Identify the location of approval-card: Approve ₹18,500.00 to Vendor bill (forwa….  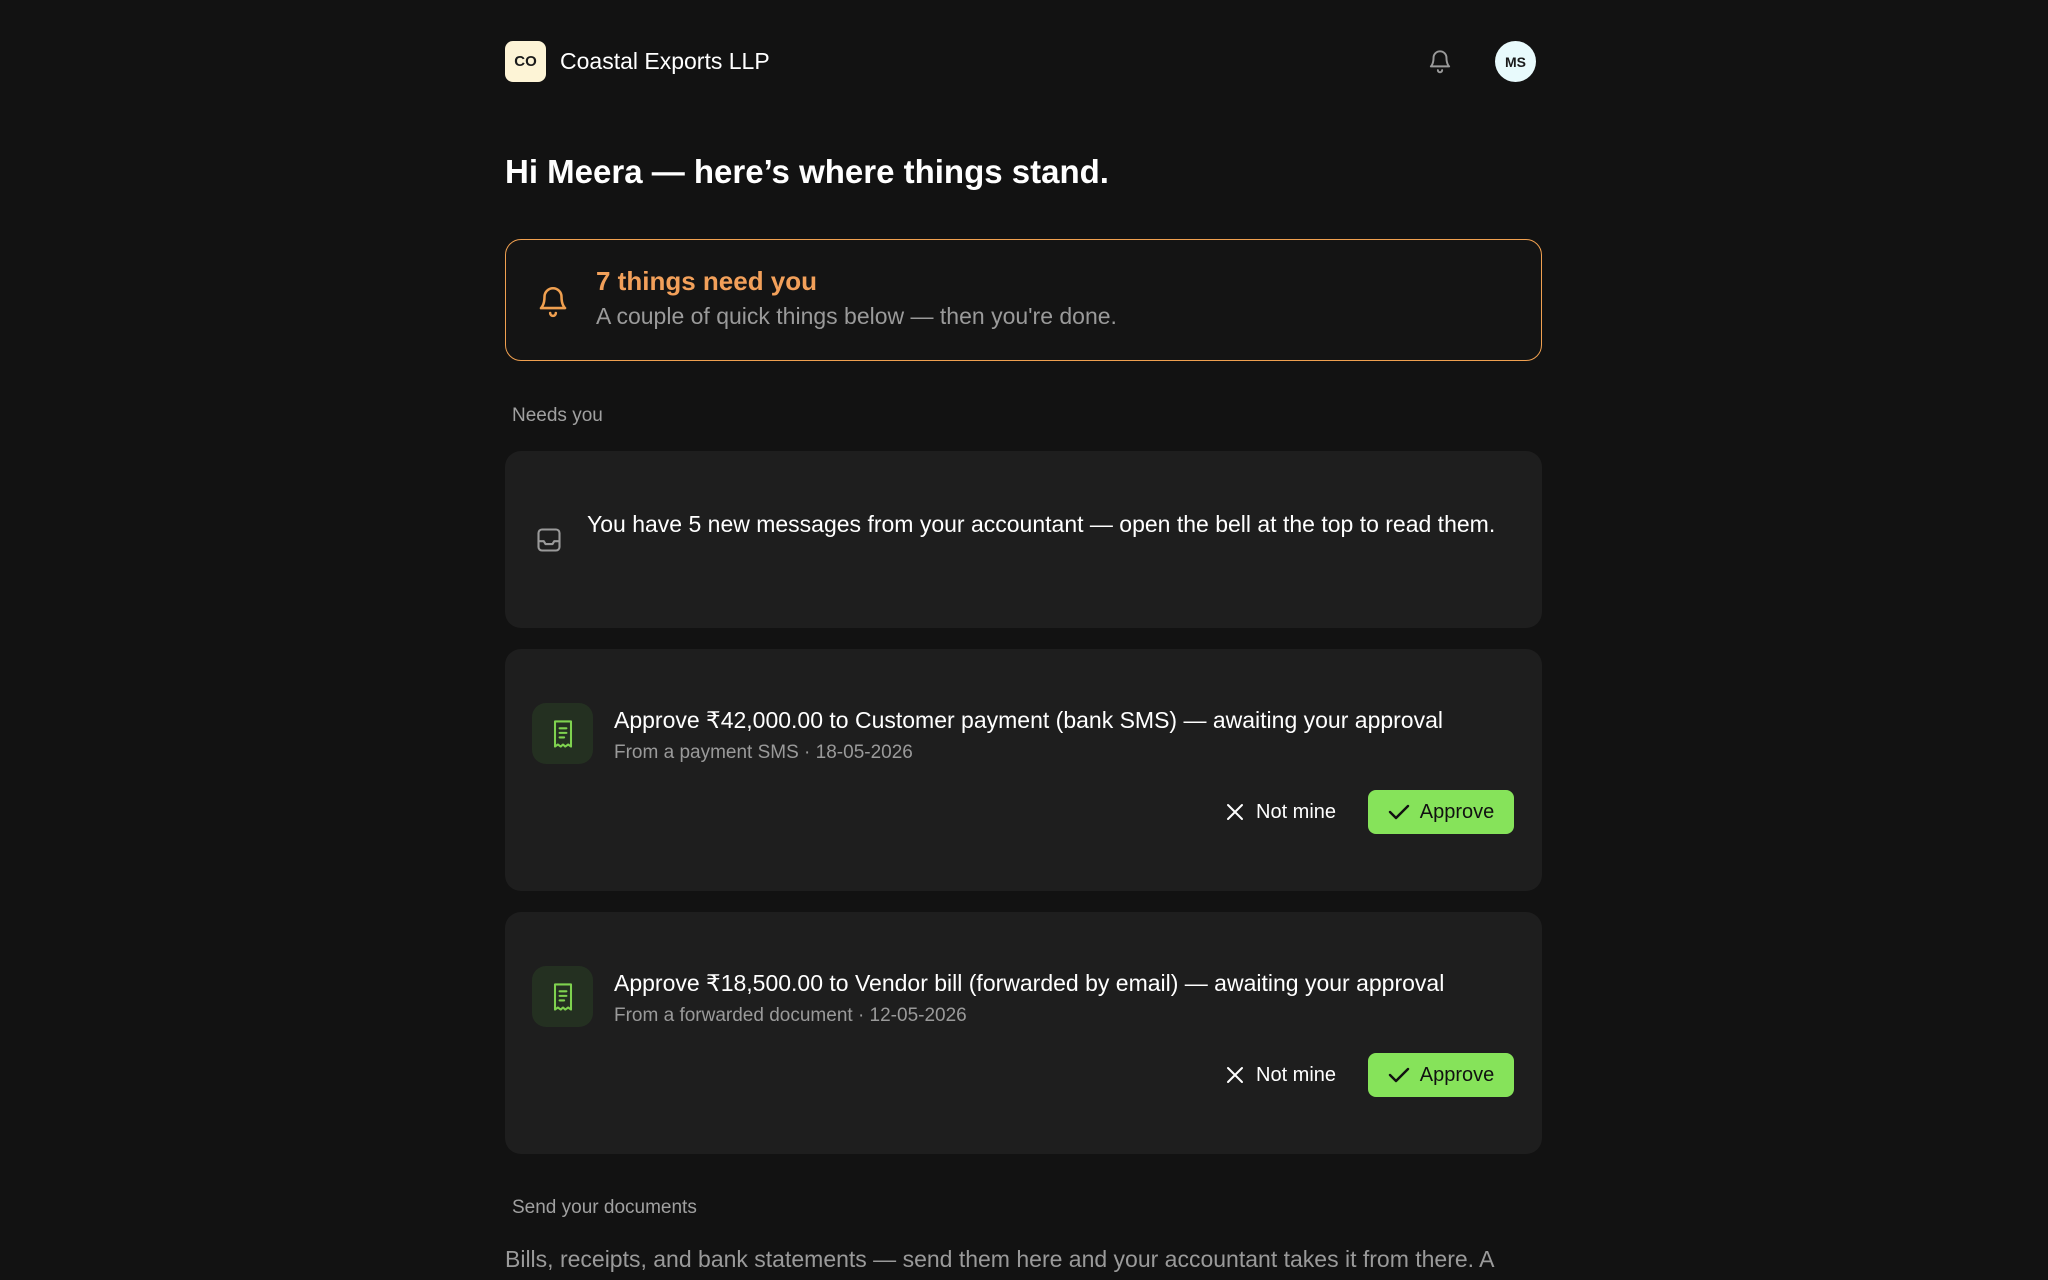
(1023, 1033).